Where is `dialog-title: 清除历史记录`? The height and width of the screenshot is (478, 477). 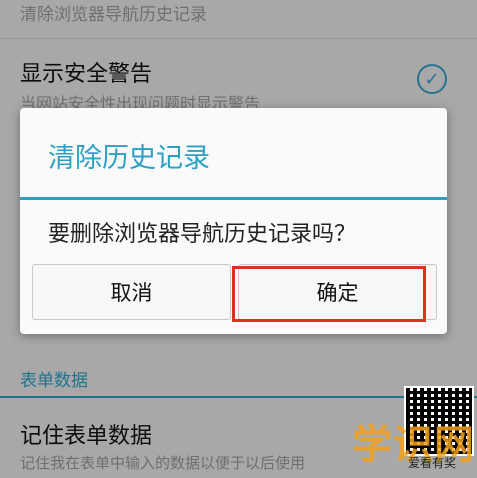
dialog-title: 清除历史记录 is located at coordinates (129, 158).